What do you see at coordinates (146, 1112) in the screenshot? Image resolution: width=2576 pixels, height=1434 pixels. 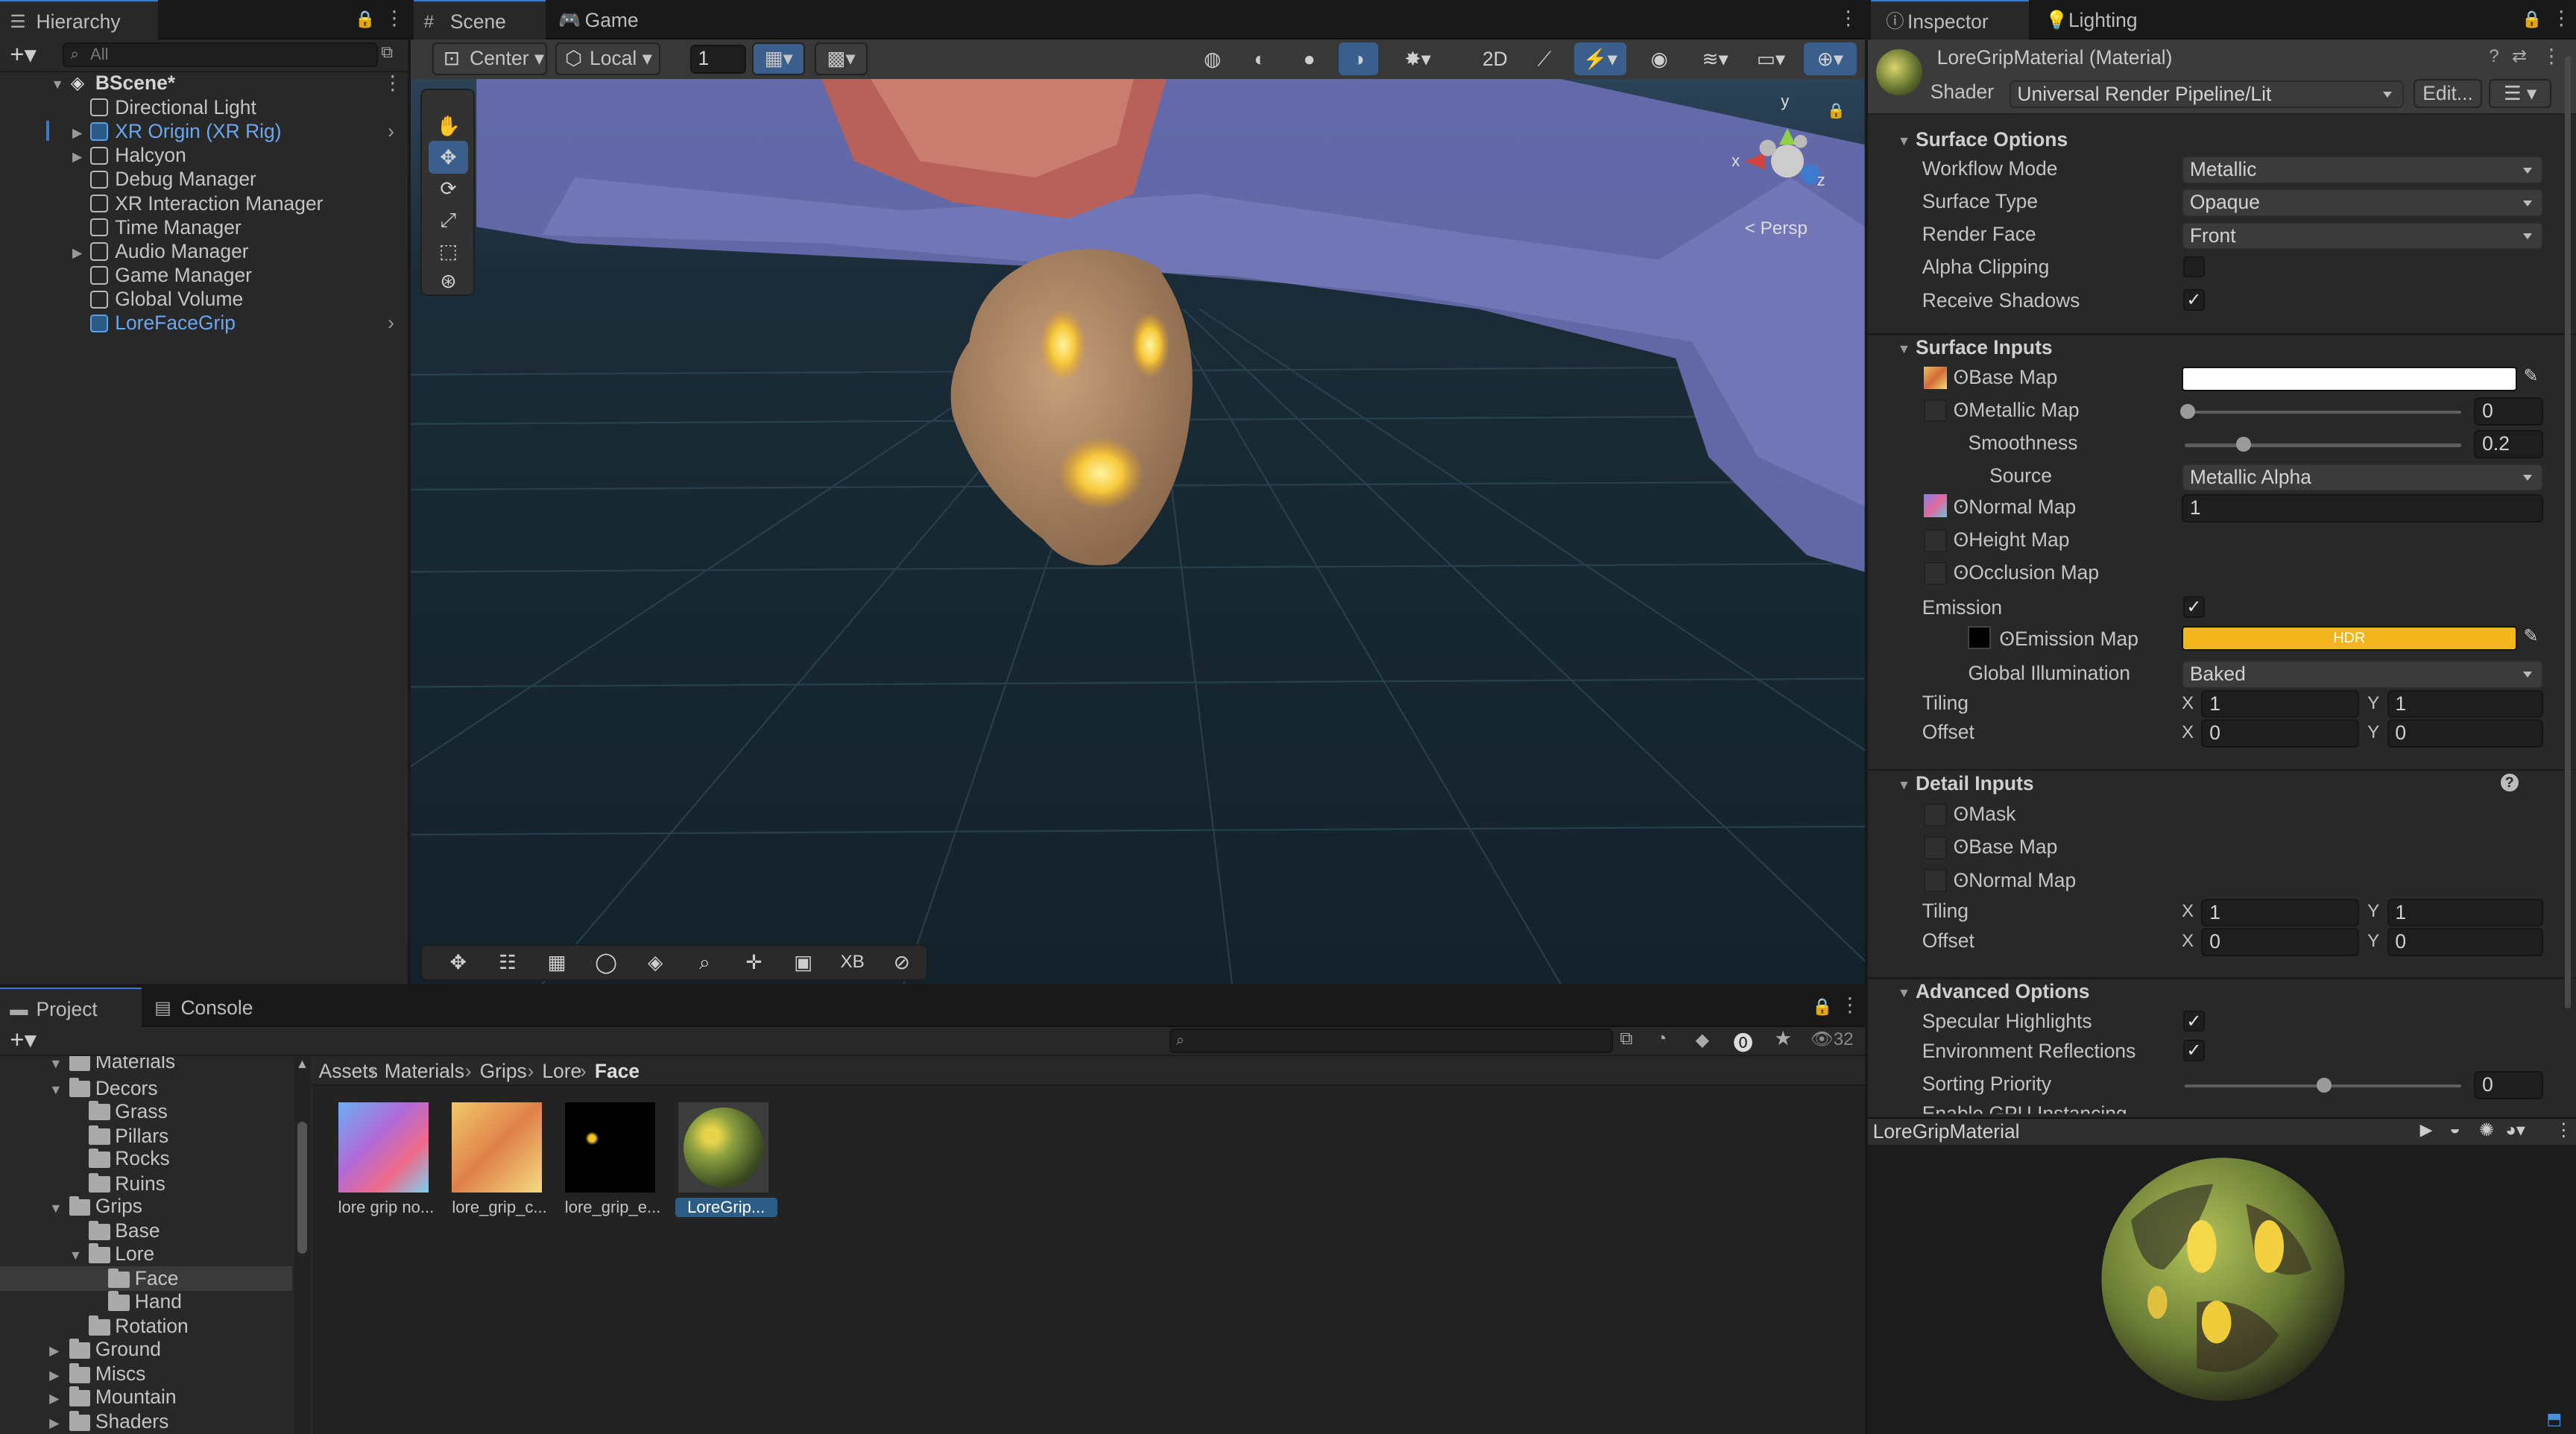 I see `folder-tree-item: Grass` at bounding box center [146, 1112].